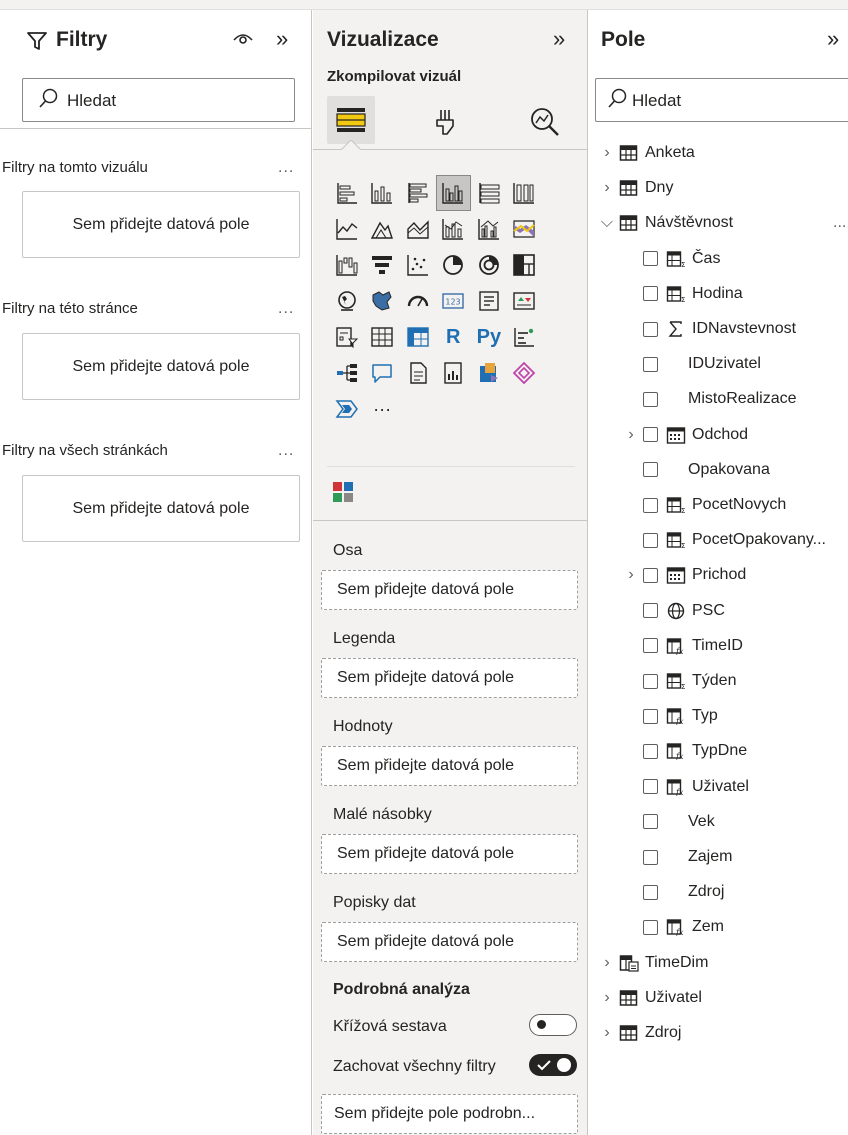 The height and width of the screenshot is (1135, 848). What do you see at coordinates (673, 927) in the screenshot?
I see `field-item: fx Zem` at bounding box center [673, 927].